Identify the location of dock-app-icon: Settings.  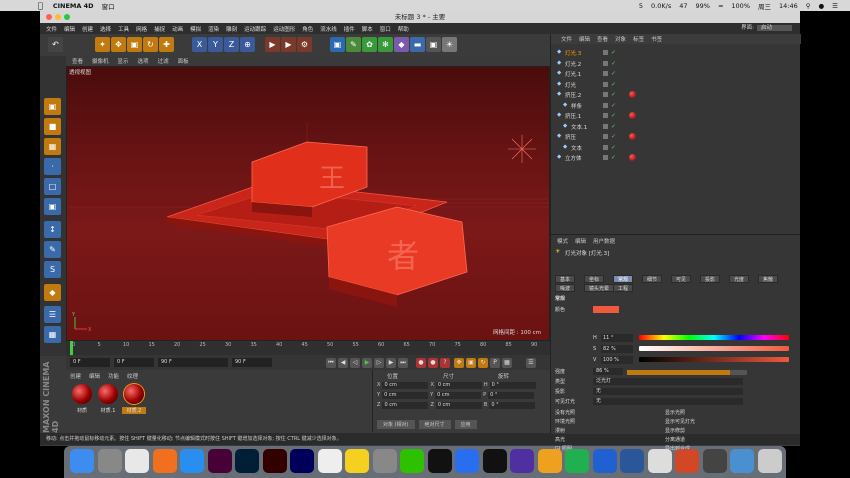
(384, 461).